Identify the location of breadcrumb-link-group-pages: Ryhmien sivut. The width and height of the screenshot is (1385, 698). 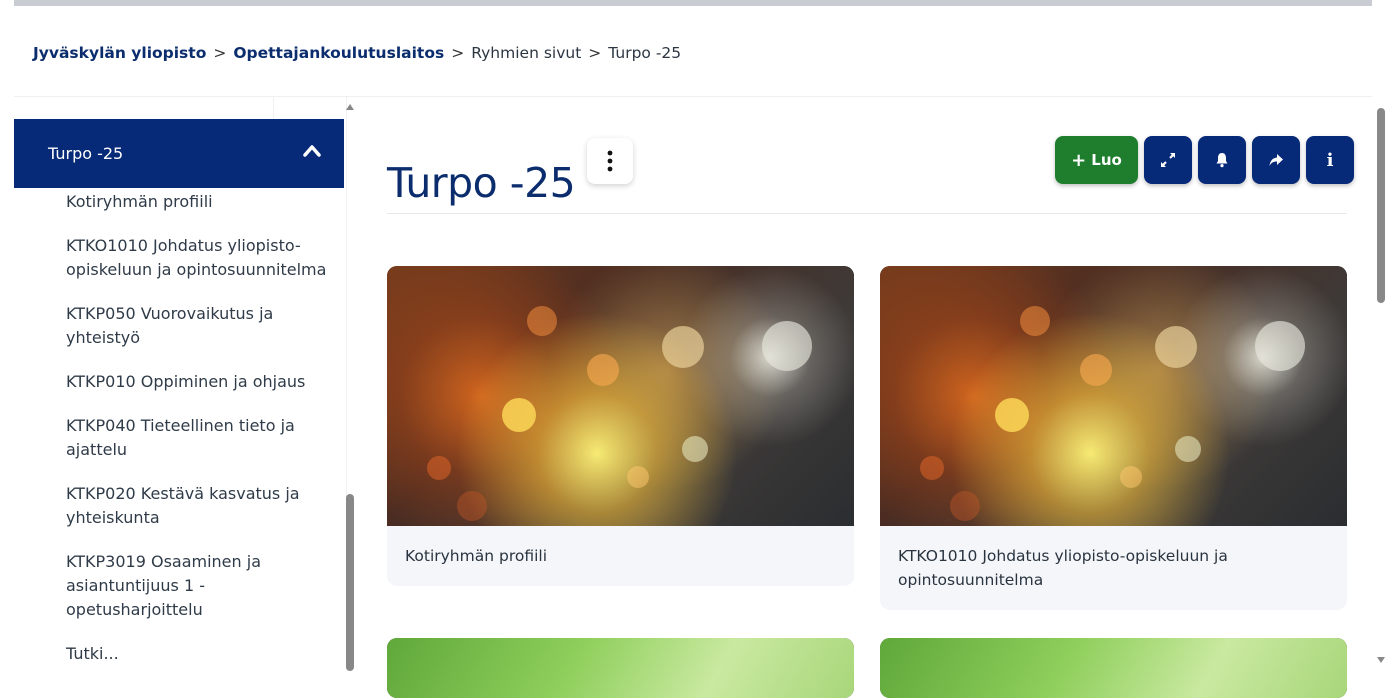
(526, 53).